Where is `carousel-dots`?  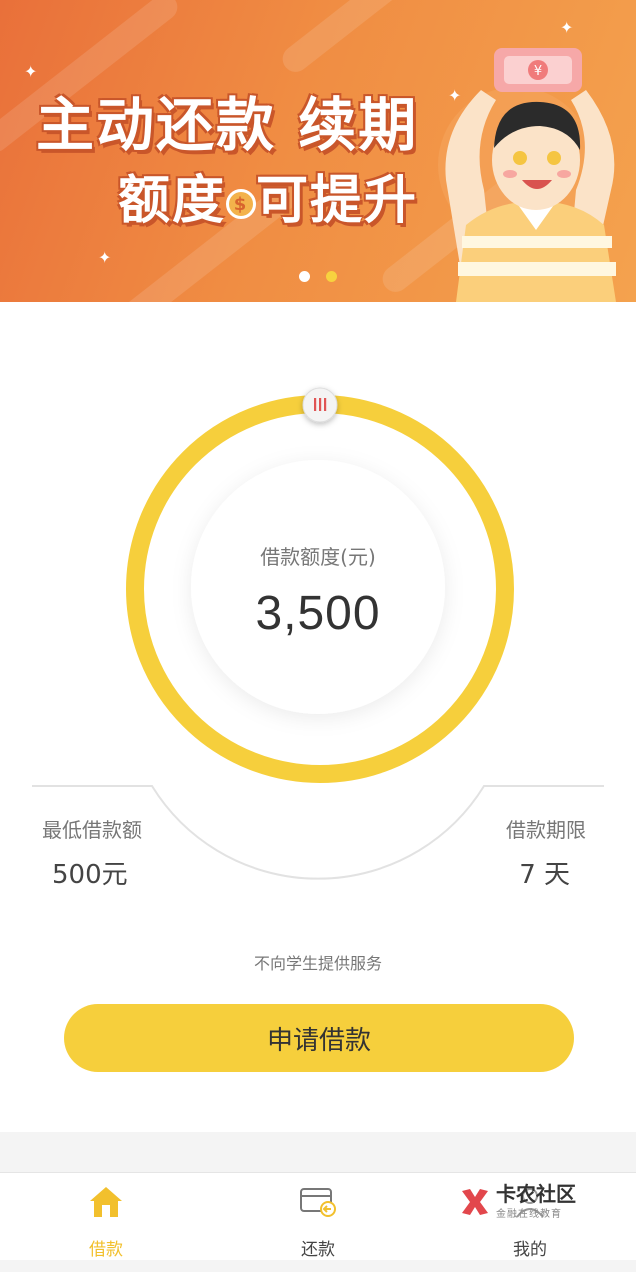
carousel-dots is located at coordinates (318, 276).